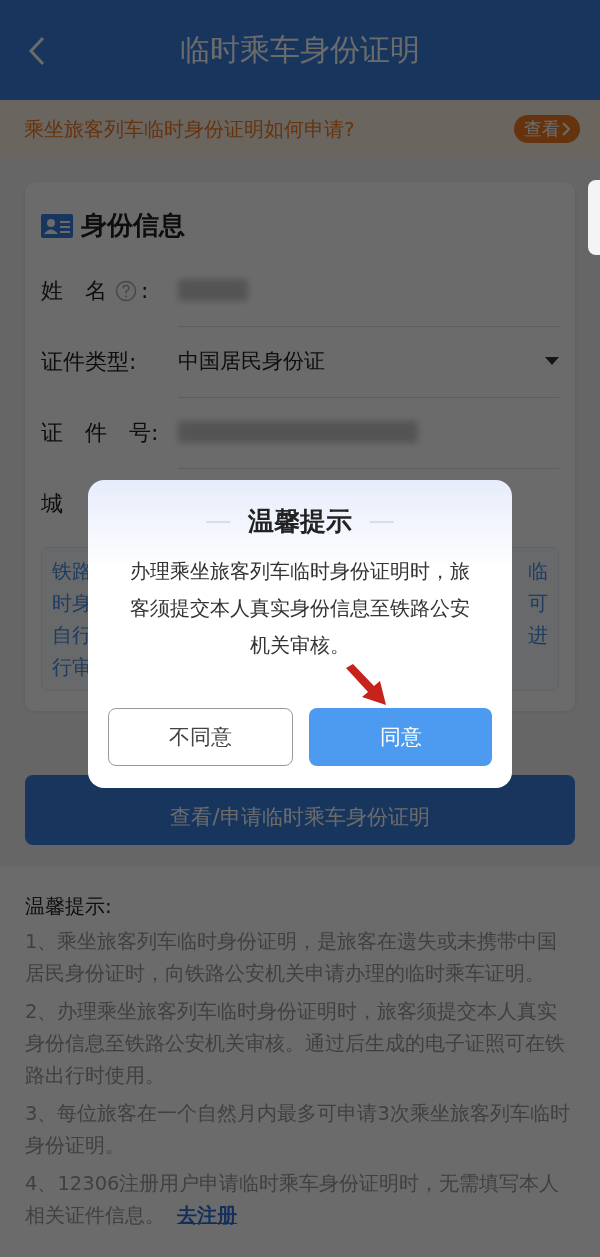  I want to click on field-label: 证 件 号:, so click(100, 432).